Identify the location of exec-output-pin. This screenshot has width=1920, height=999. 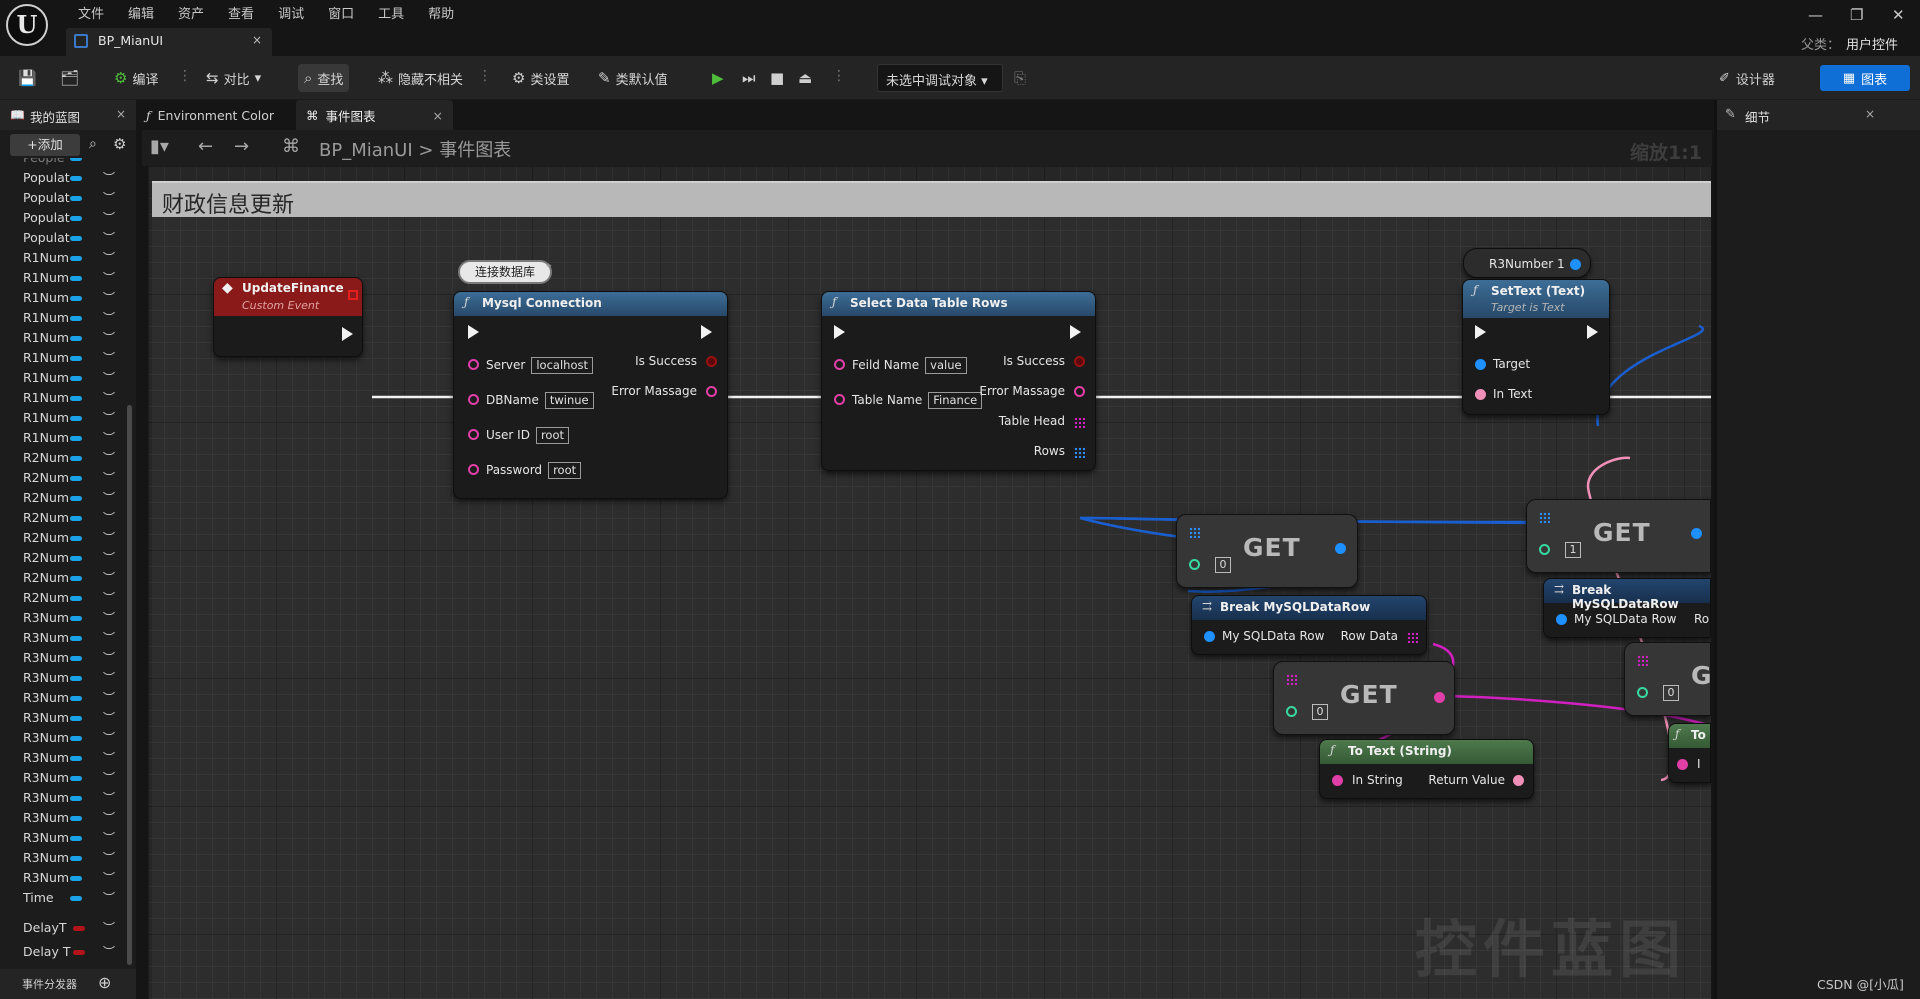
(706, 332).